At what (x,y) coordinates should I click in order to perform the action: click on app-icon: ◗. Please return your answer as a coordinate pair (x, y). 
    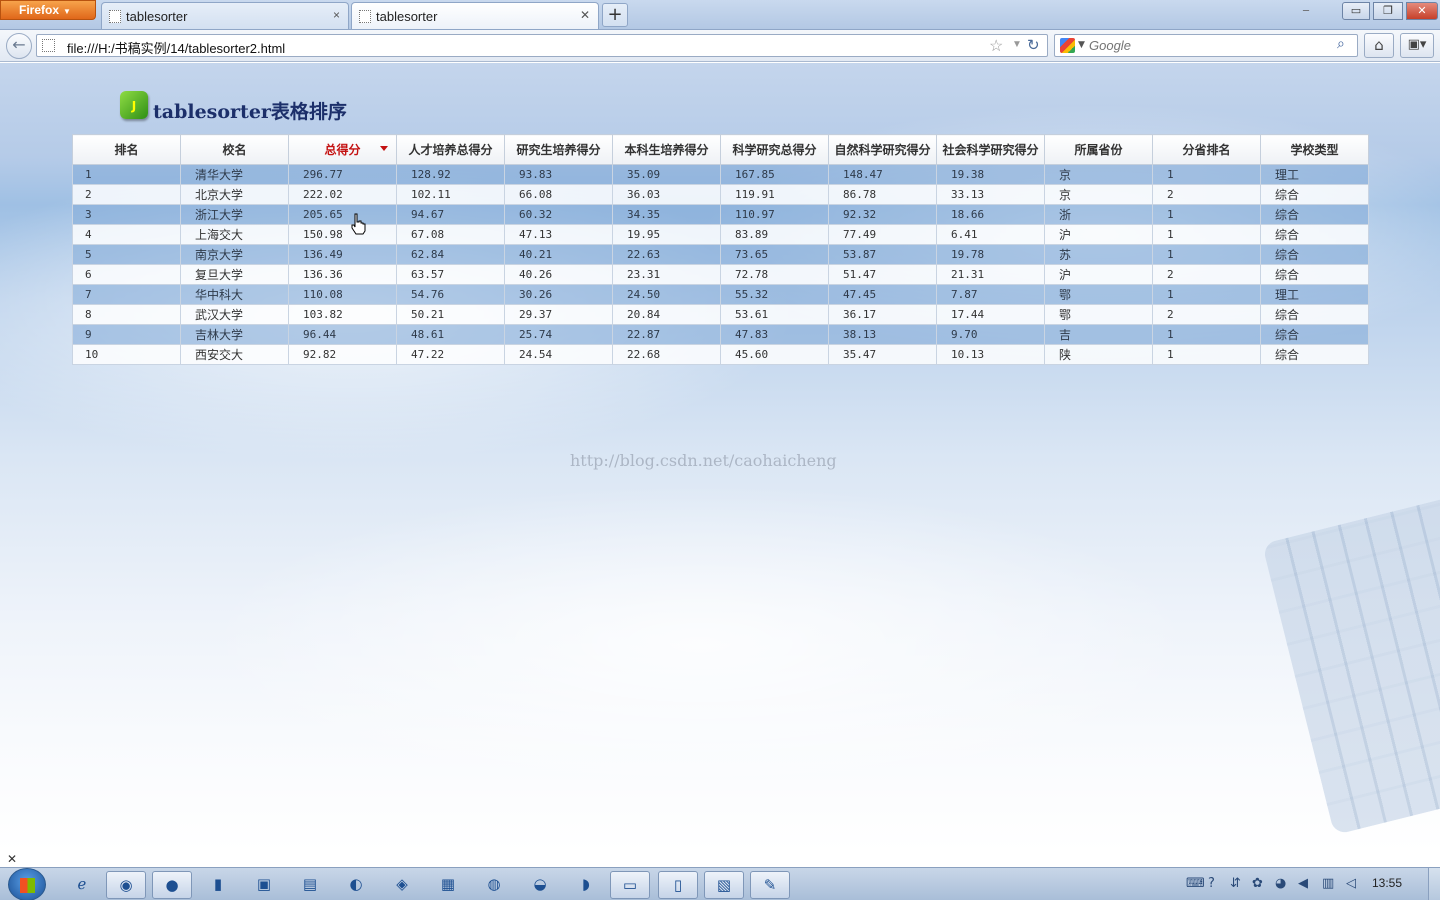
    Looking at the image, I should click on (586, 885).